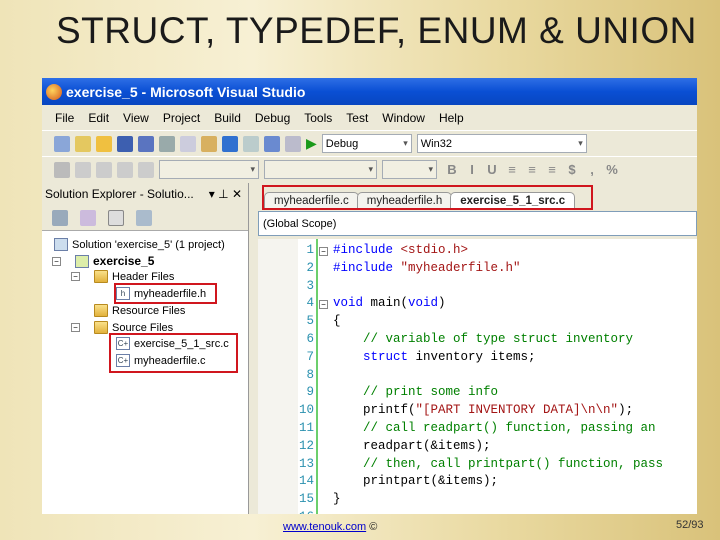 The image size is (720, 540). Describe the element at coordinates (223, 194) in the screenshot. I see `pin-icon: ⊥` at that location.